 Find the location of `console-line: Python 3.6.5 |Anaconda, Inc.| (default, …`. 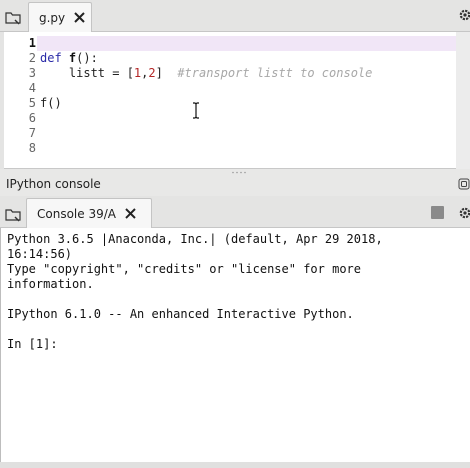

console-line: Python 3.6.5 |Anaconda, Inc.| (default, … is located at coordinates (195, 239).